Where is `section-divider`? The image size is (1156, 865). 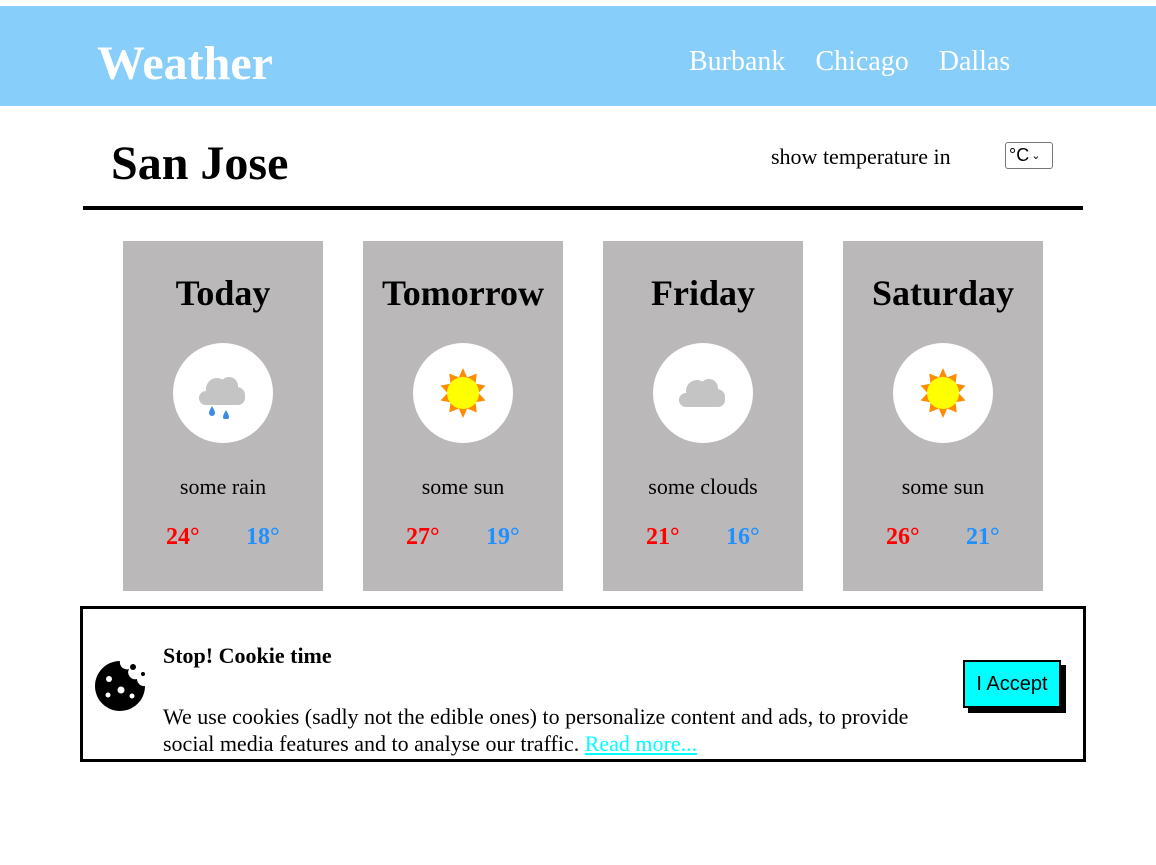
section-divider is located at coordinates (583, 208).